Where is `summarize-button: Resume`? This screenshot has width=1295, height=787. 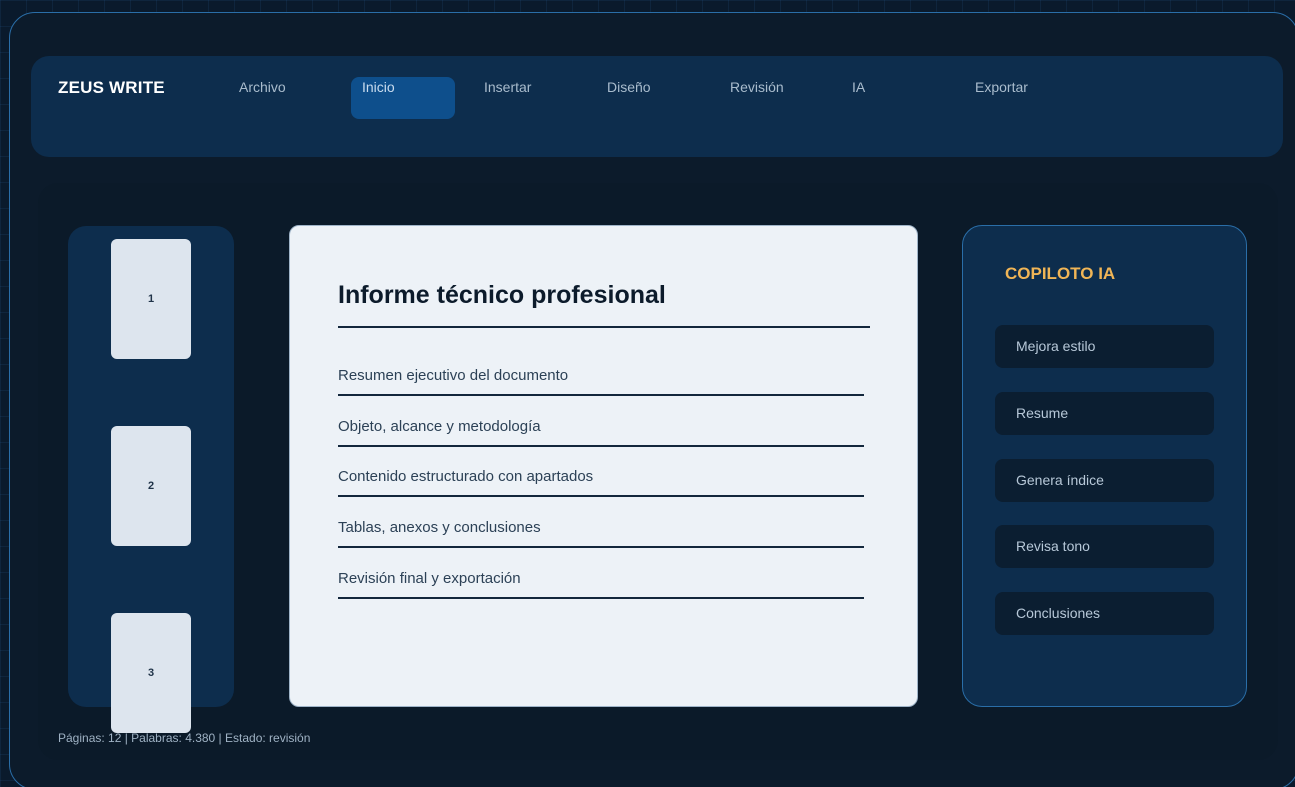 summarize-button: Resume is located at coordinates (1104, 413).